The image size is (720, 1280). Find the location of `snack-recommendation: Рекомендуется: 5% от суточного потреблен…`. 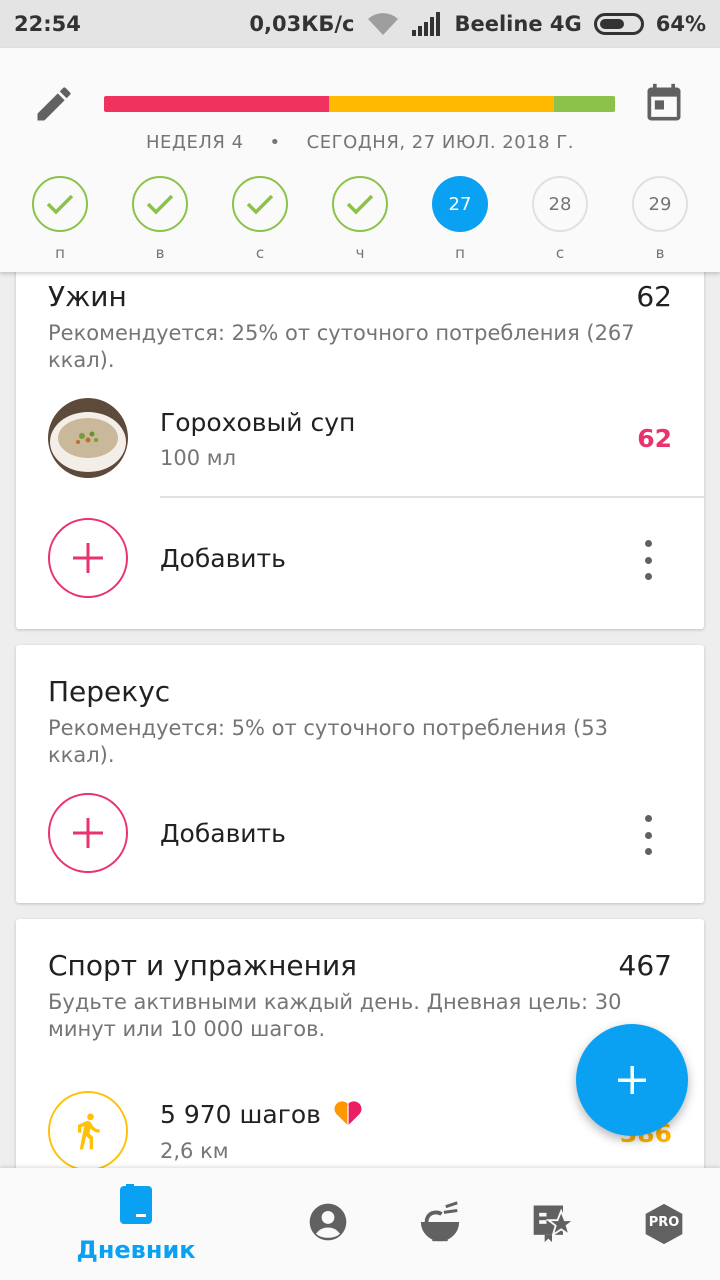

snack-recommendation: Рекомендуется: 5% от суточного потреблен… is located at coordinates (328, 741).